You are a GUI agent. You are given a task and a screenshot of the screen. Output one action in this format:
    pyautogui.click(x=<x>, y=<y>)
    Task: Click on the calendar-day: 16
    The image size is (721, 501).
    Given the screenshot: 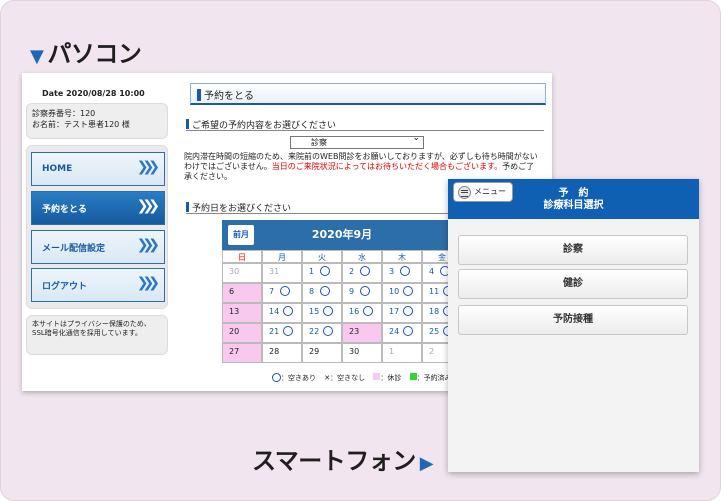 What is the action you would take?
    pyautogui.click(x=362, y=313)
    